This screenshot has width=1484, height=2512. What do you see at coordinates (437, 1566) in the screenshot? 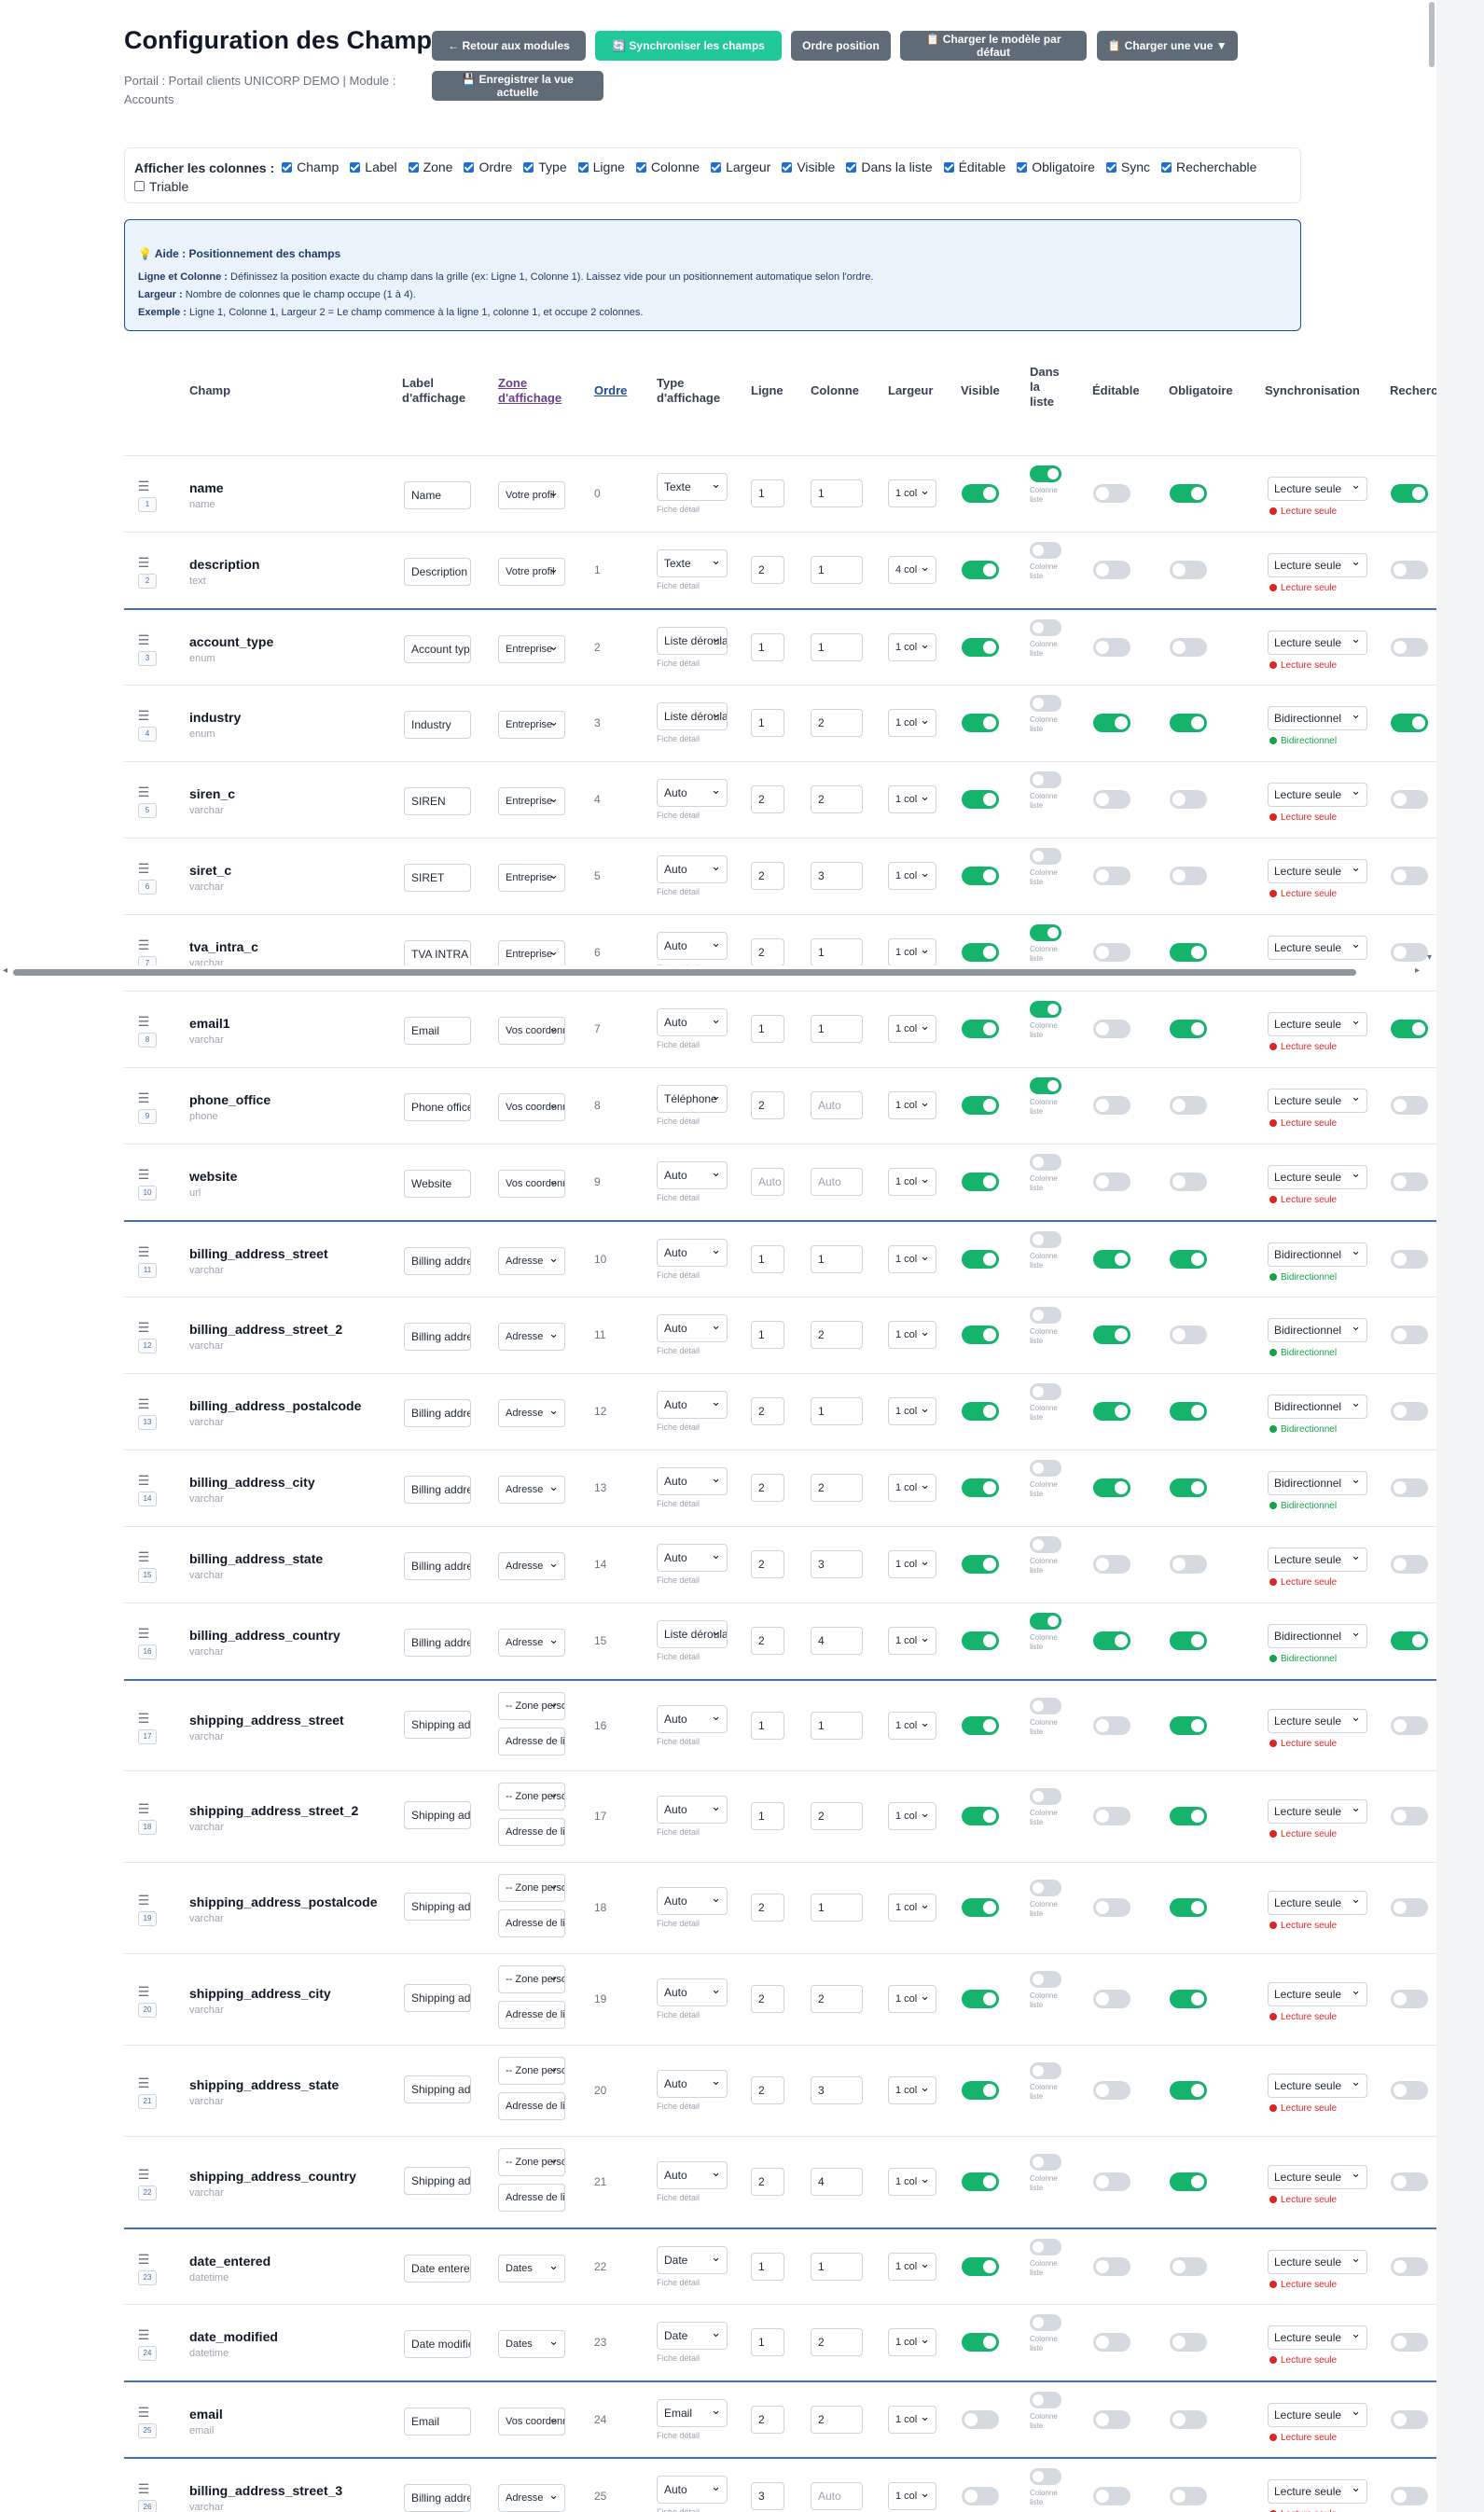
I see `label-input: Billing address state` at bounding box center [437, 1566].